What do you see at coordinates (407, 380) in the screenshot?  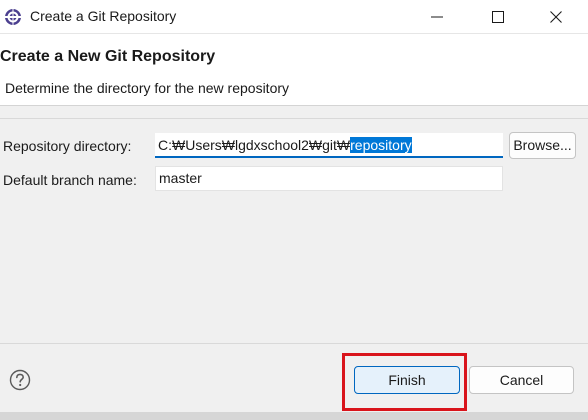 I see `finish-button: Finish` at bounding box center [407, 380].